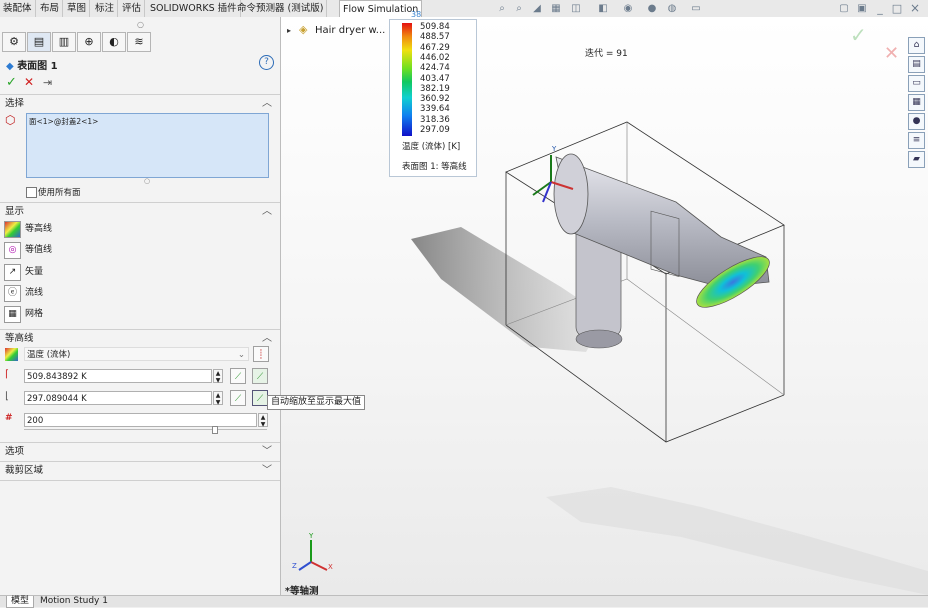 The width and height of the screenshot is (928, 608). I want to click on levels-input: 200, so click(140, 420).